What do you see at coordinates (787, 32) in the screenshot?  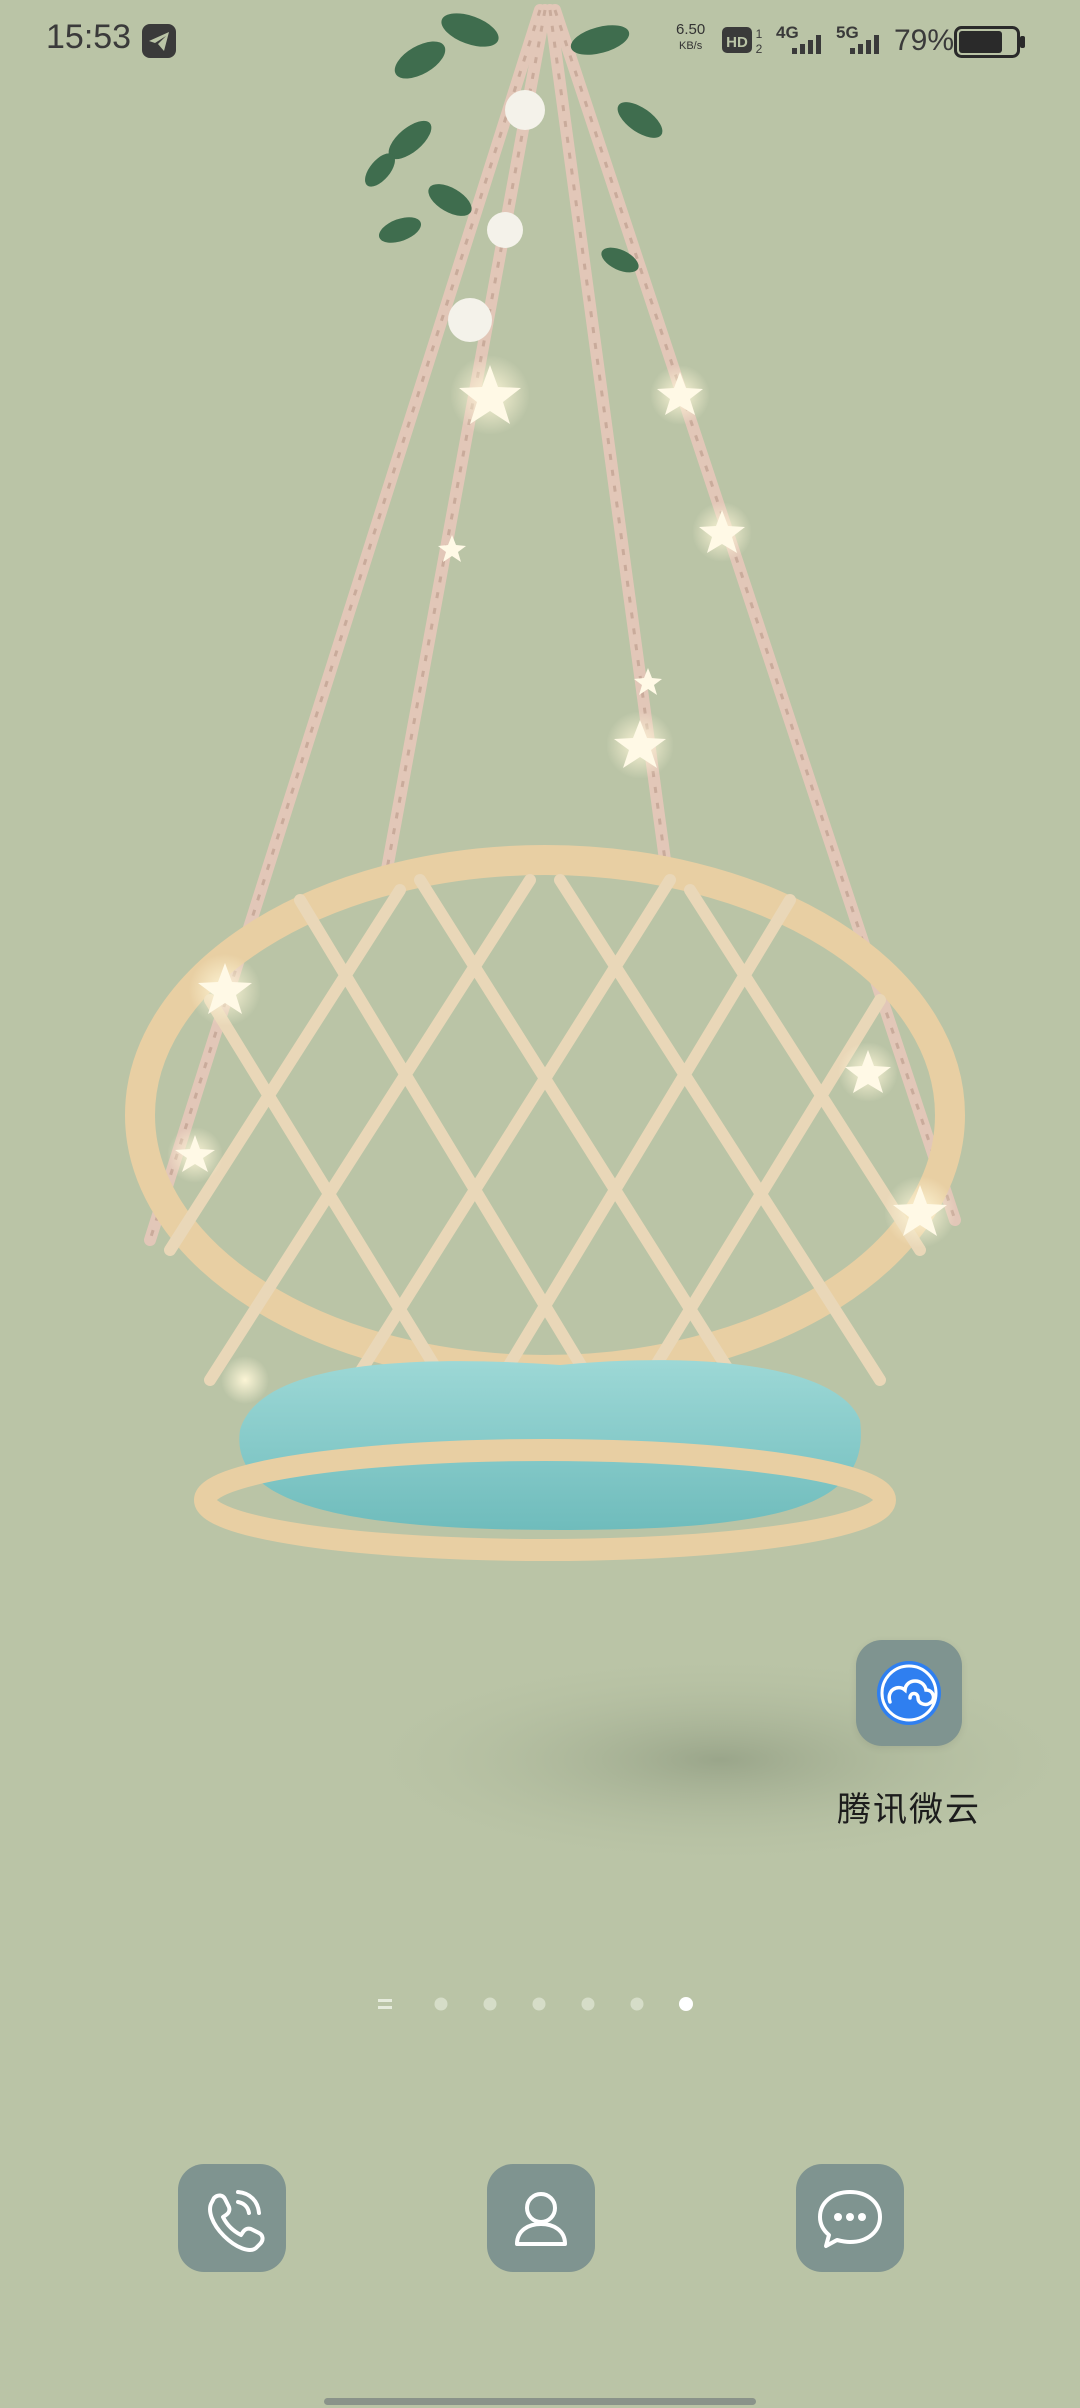 I see `signal-4g-label: 4G` at bounding box center [787, 32].